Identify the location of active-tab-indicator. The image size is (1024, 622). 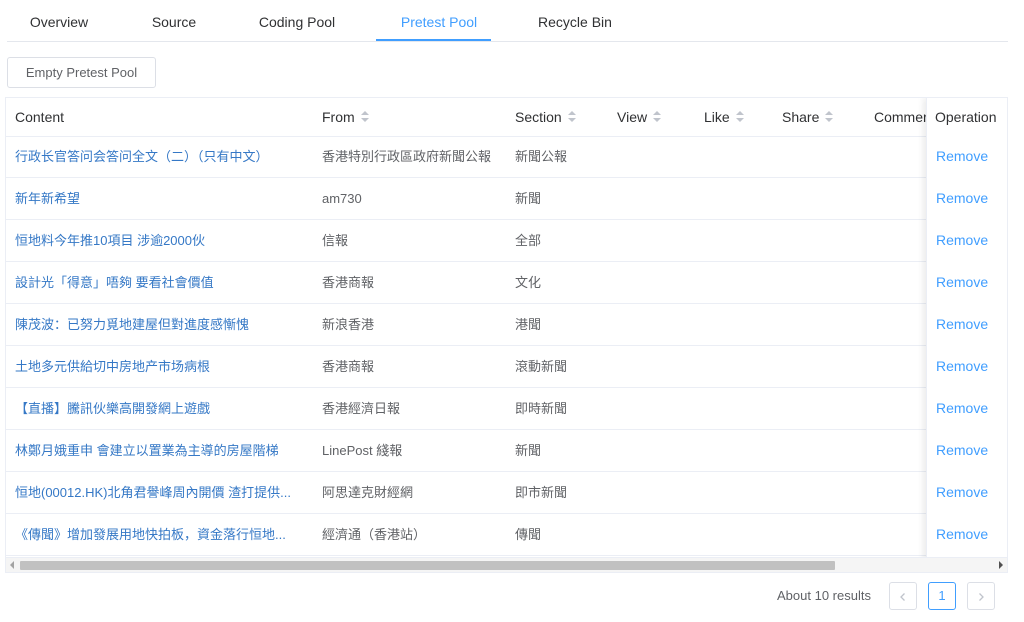
(433, 40).